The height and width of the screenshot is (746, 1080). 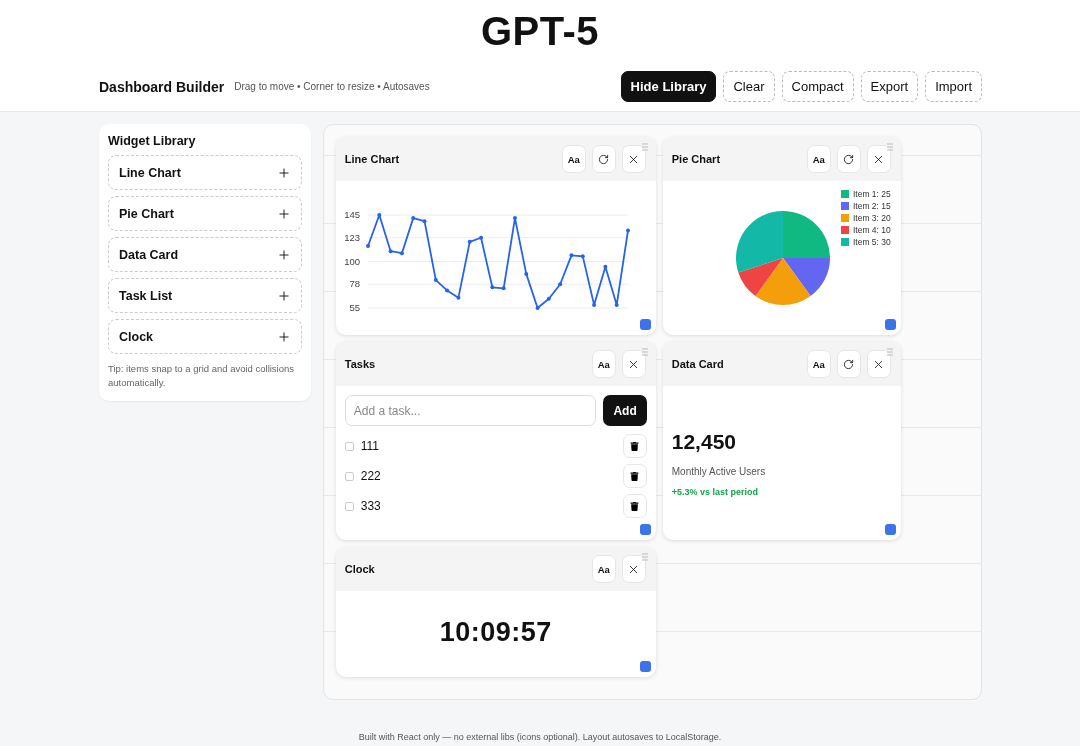 What do you see at coordinates (360, 364) in the screenshot?
I see `widget-title: Tasks` at bounding box center [360, 364].